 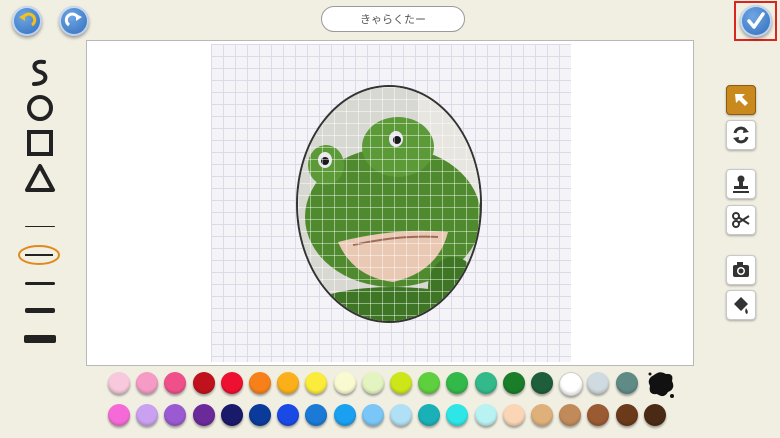 I want to click on scissors-tool-button, so click(x=741, y=220).